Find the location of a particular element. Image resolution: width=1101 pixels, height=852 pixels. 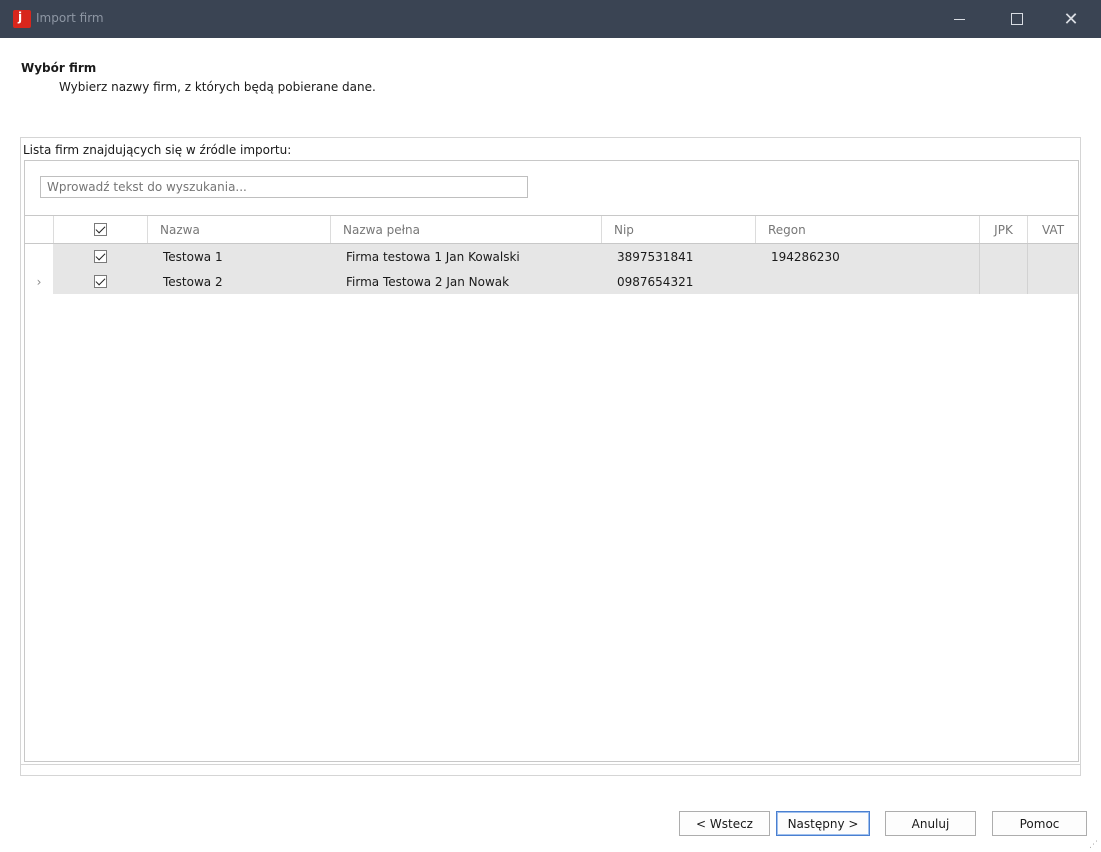

cell-nazwa-pelna: Firma Testowa 2 Jan Nowak is located at coordinates (428, 281).